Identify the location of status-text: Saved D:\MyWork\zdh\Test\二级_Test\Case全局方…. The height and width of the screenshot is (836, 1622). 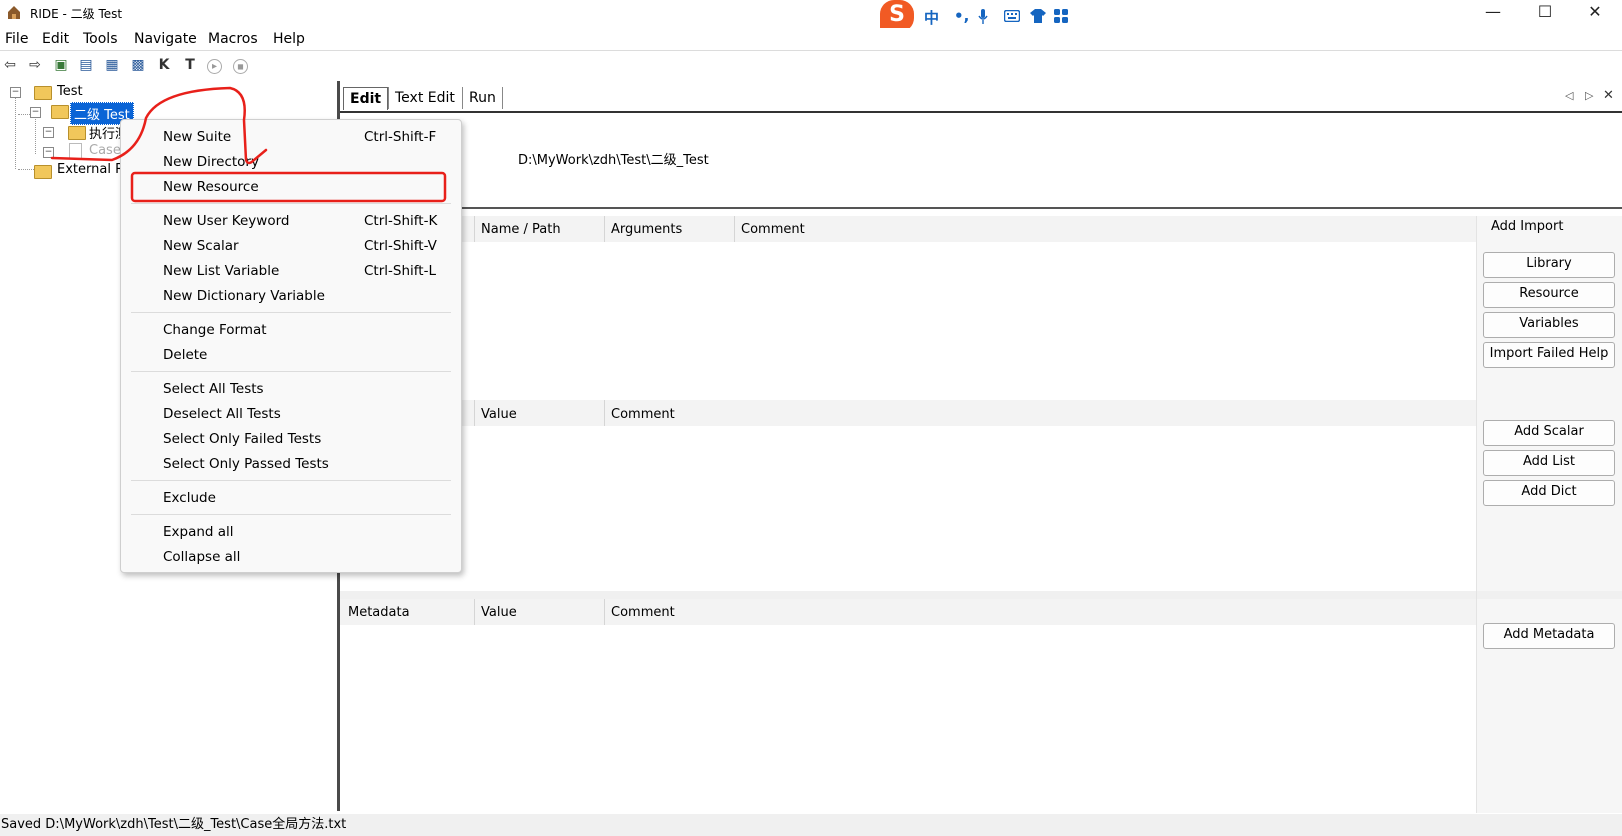
(174, 824).